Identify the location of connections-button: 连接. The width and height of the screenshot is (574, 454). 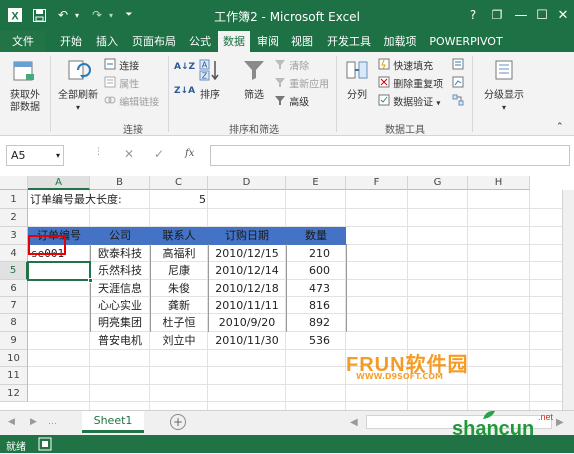
(121, 65).